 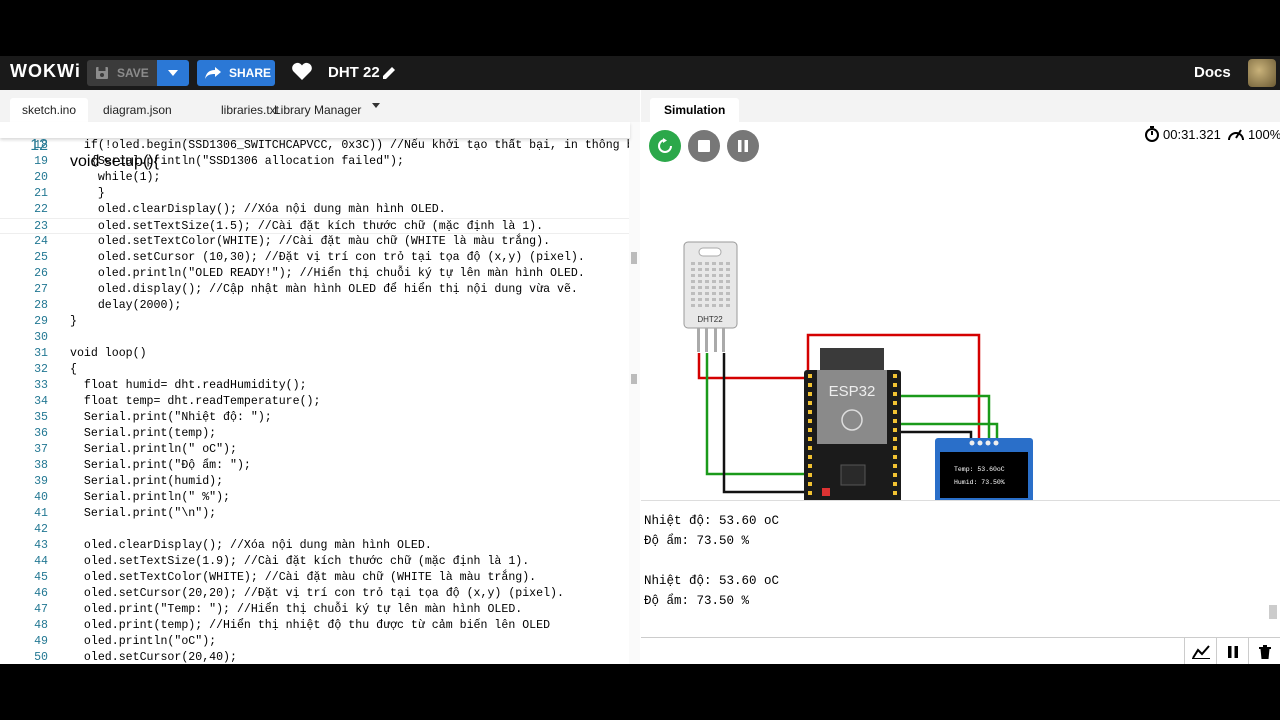 What do you see at coordinates (640, 73) in the screenshot?
I see `top-bar: WOKWi SAVE SHARE DHT 22 Docs` at bounding box center [640, 73].